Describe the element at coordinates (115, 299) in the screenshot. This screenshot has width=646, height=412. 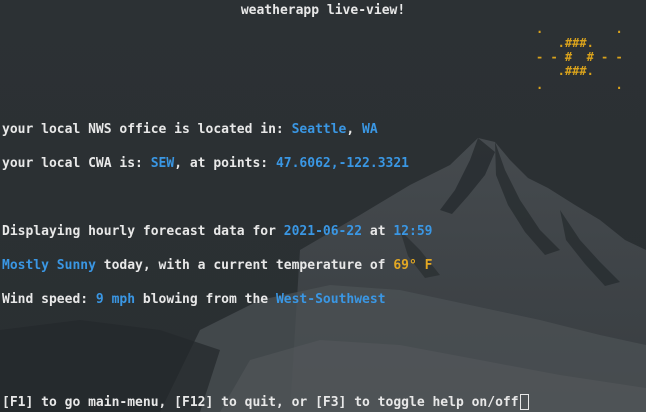
I see `wind-speed: 9 mph` at that location.